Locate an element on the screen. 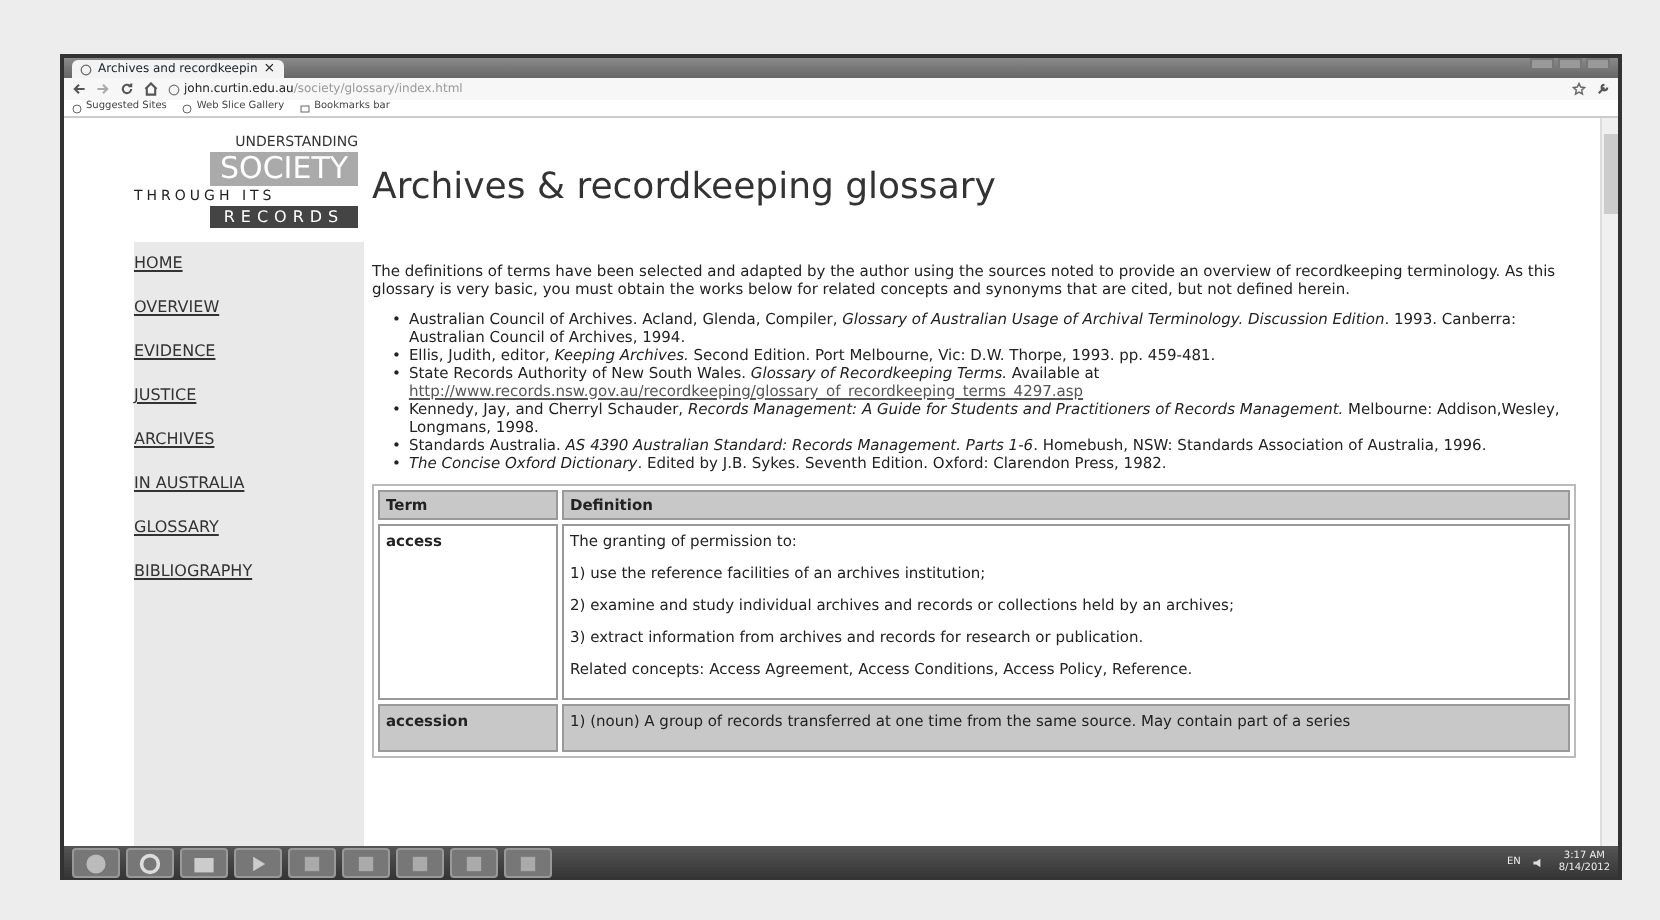 Image resolution: width=1660 pixels, height=920 pixels. forward-icon is located at coordinates (103, 89).